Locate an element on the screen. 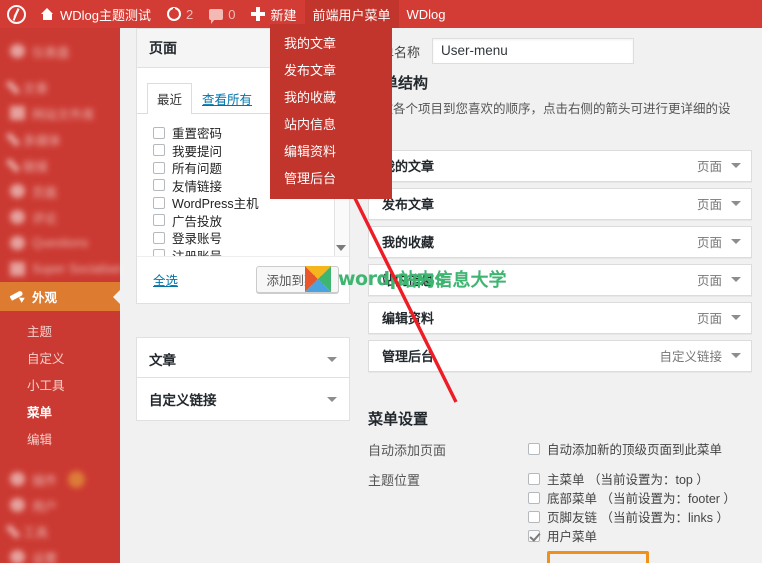 The height and width of the screenshot is (563, 762). menu-settings-title: 菜单设置 is located at coordinates (398, 419).